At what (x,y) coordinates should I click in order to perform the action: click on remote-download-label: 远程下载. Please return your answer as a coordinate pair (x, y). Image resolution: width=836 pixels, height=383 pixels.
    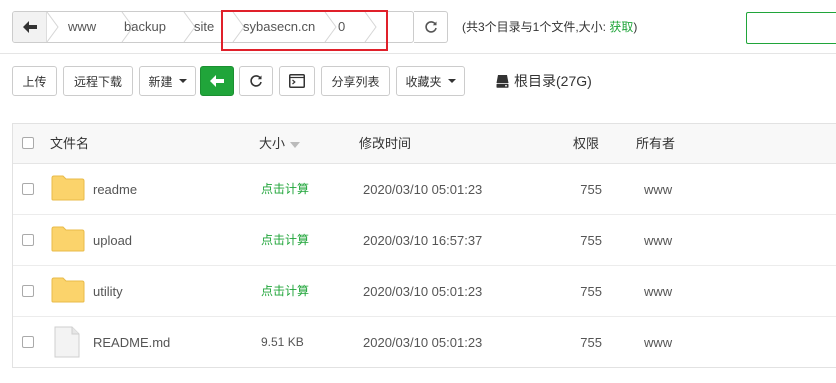
    Looking at the image, I should click on (97, 81).